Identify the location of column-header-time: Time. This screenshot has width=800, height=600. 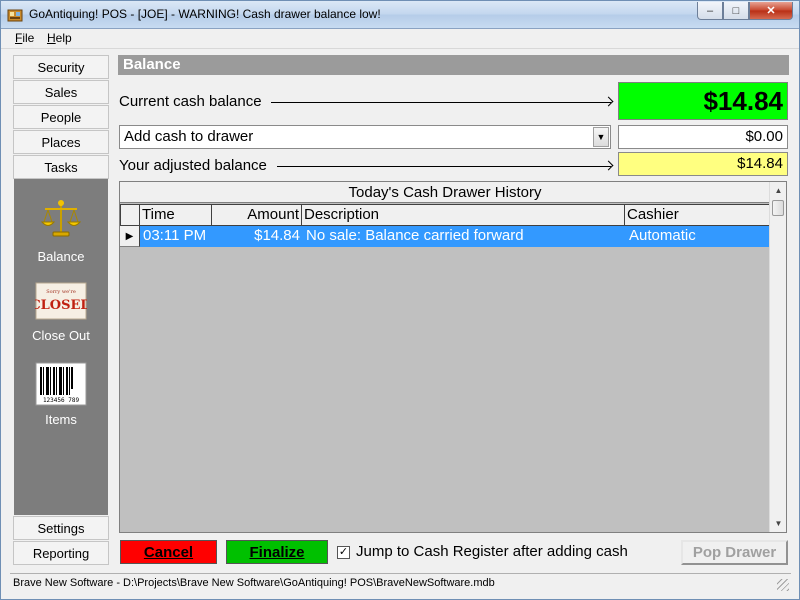
(176, 215).